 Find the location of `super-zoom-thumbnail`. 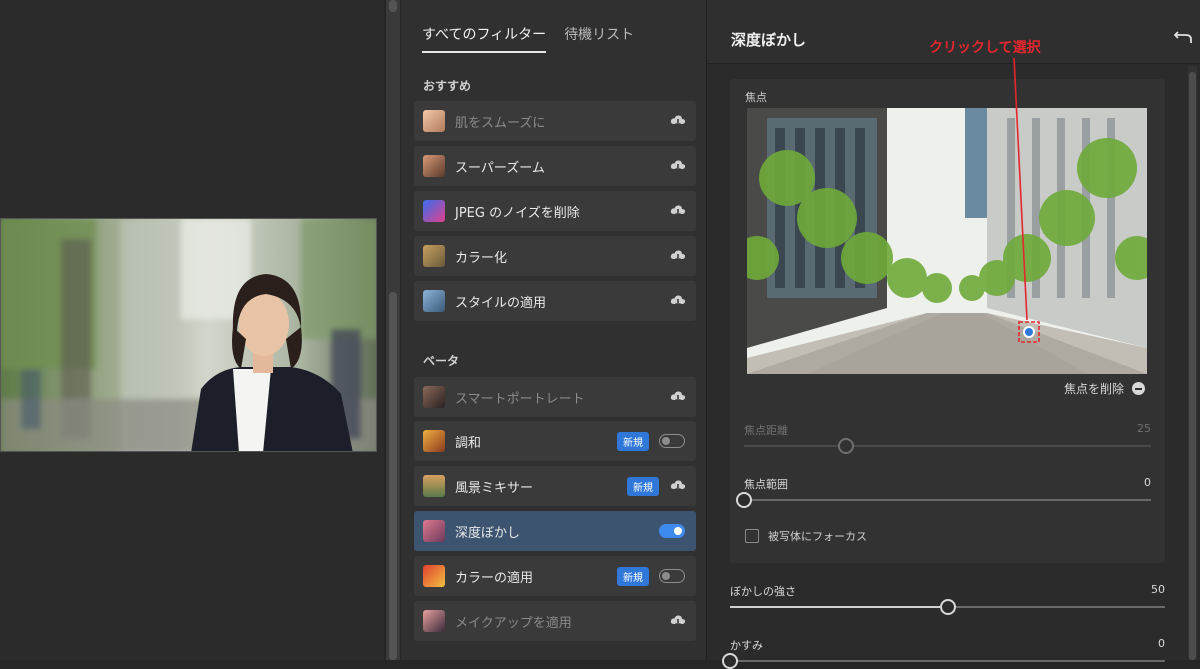

super-zoom-thumbnail is located at coordinates (434, 166).